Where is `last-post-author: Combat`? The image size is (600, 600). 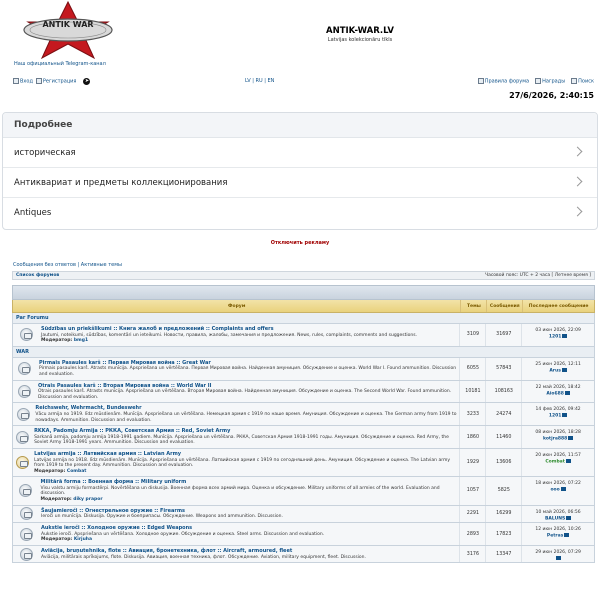
last-post-author: Combat is located at coordinates (555, 461).